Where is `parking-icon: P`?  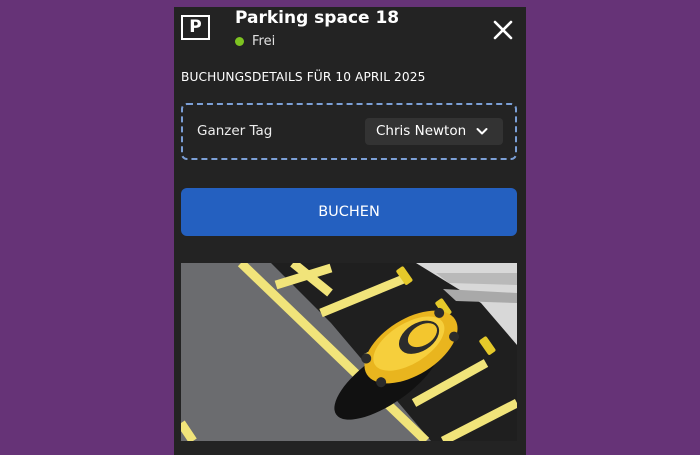 parking-icon: P is located at coordinates (195, 27).